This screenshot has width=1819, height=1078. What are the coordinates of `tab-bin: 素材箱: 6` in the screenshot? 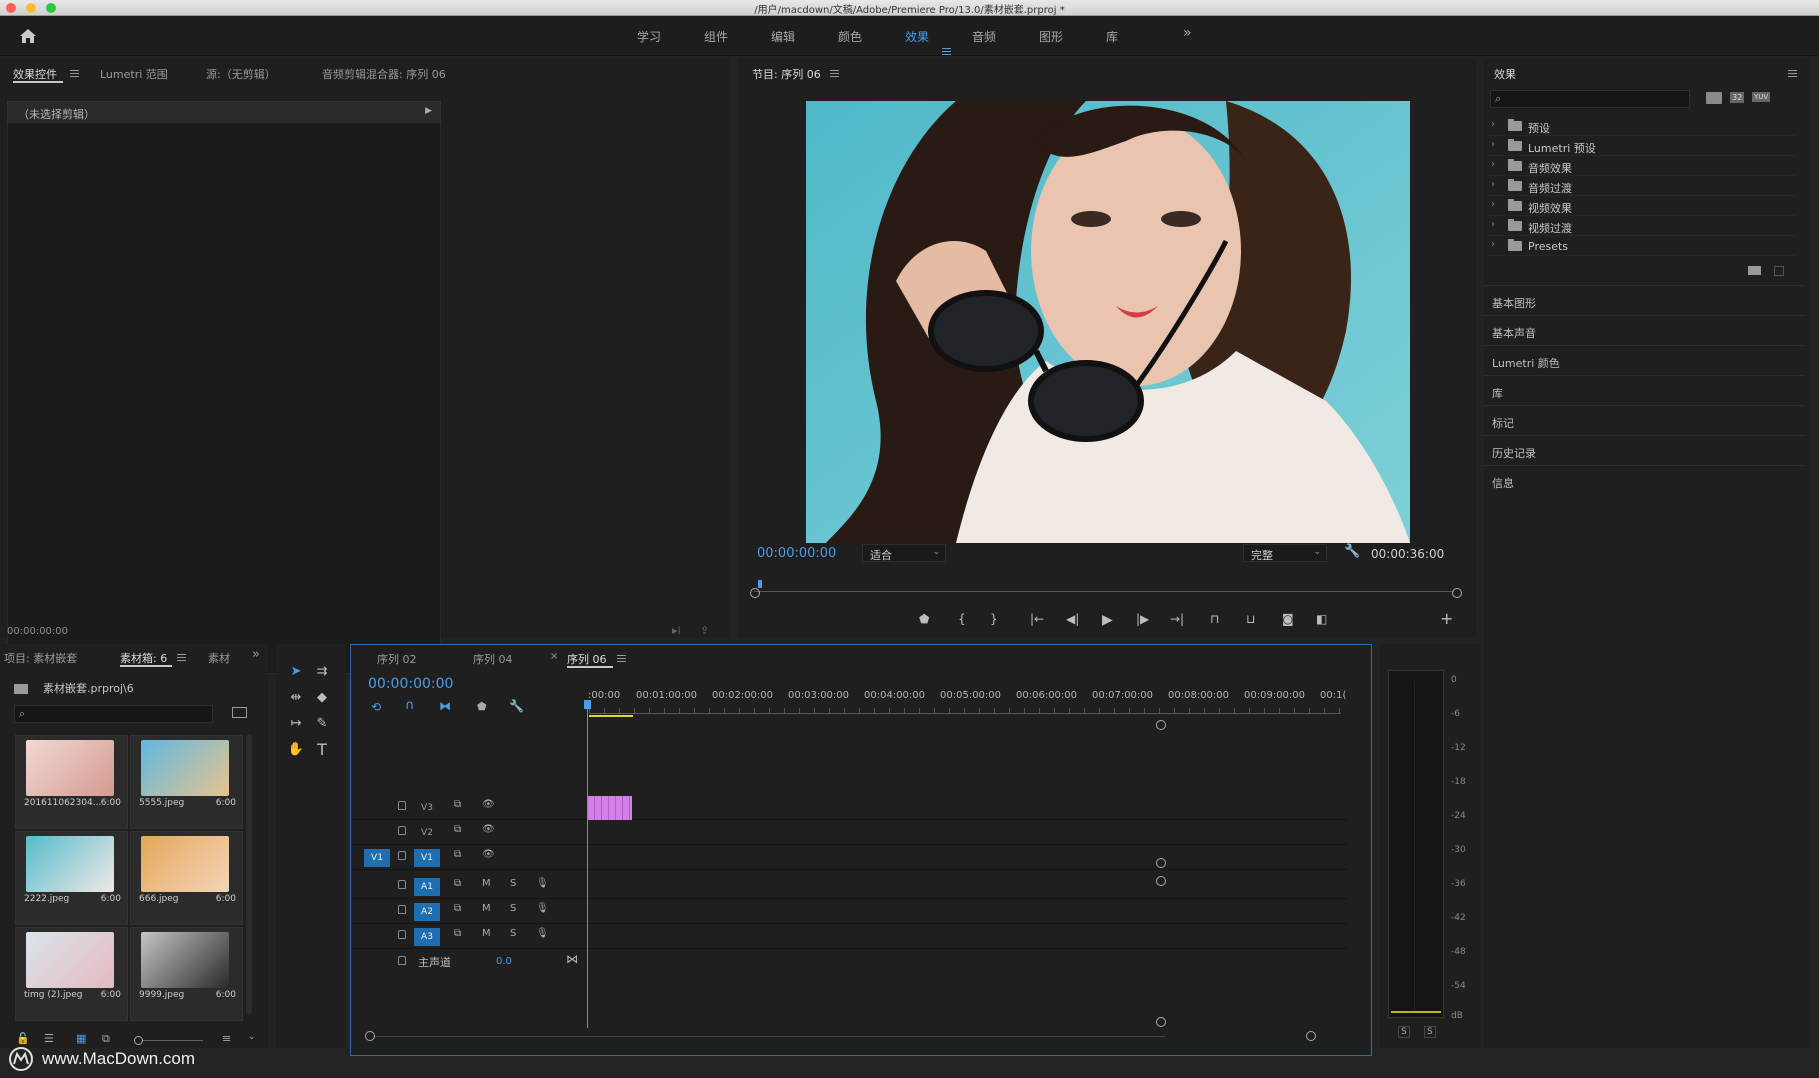 It's located at (143, 658).